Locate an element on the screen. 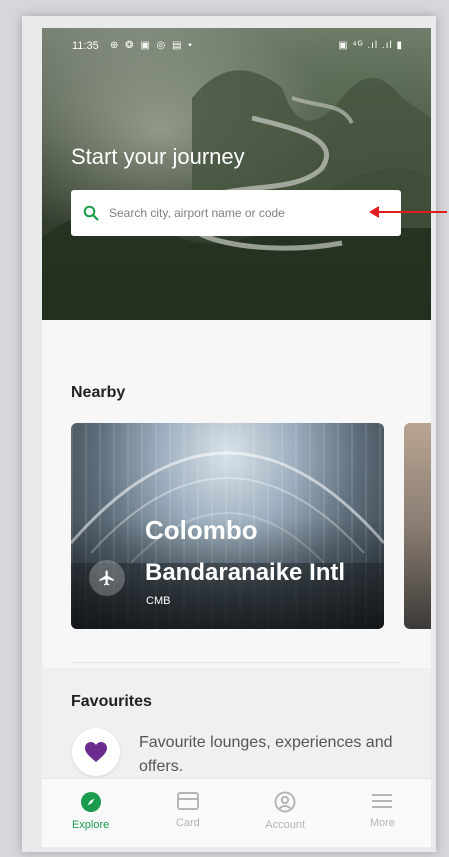 This screenshot has height=857, width=449. nav-account-label: Account is located at coordinates (285, 825).